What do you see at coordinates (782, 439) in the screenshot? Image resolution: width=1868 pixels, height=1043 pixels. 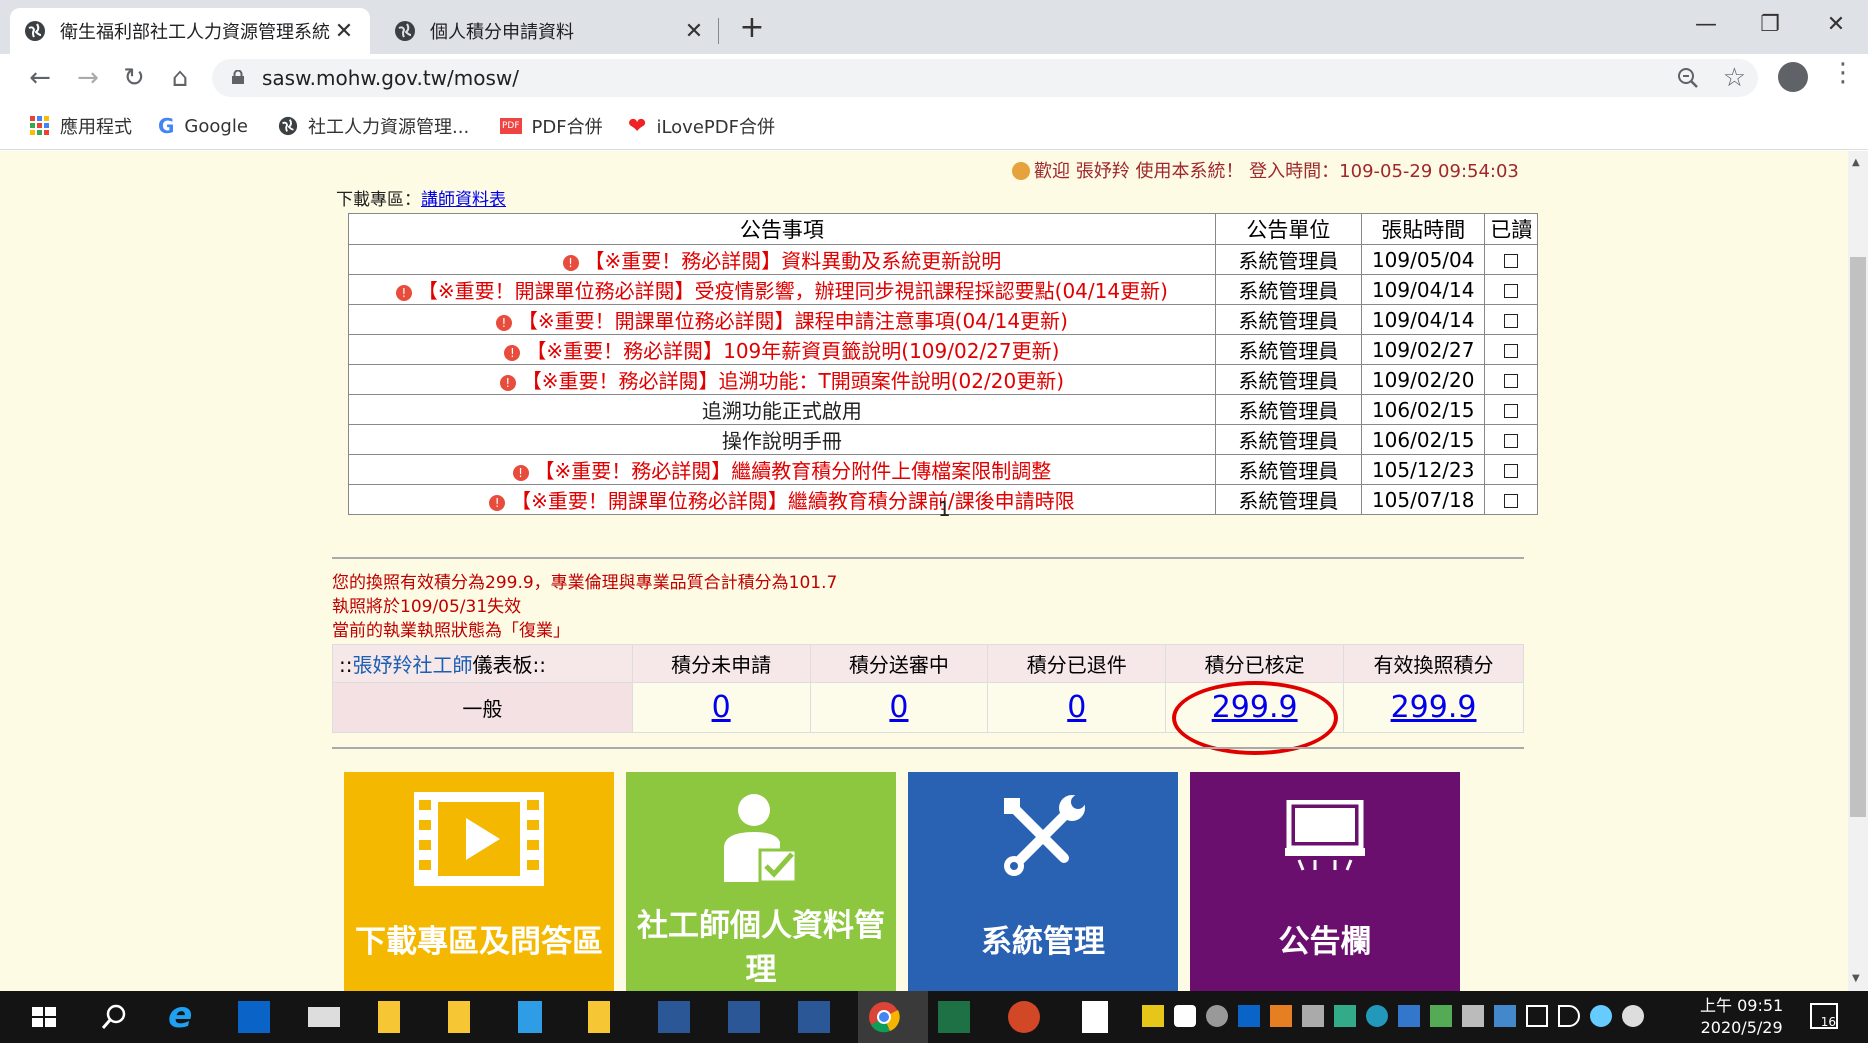 I see `announcement-title-link: 操作說明手冊` at bounding box center [782, 439].